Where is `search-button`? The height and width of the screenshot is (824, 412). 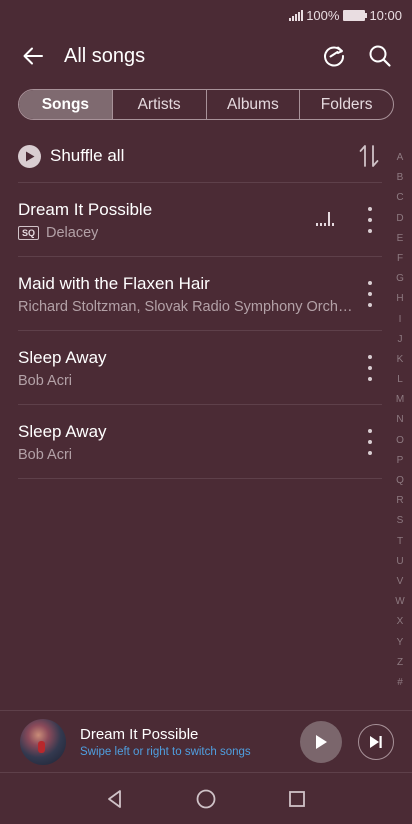
search-button is located at coordinates (380, 56).